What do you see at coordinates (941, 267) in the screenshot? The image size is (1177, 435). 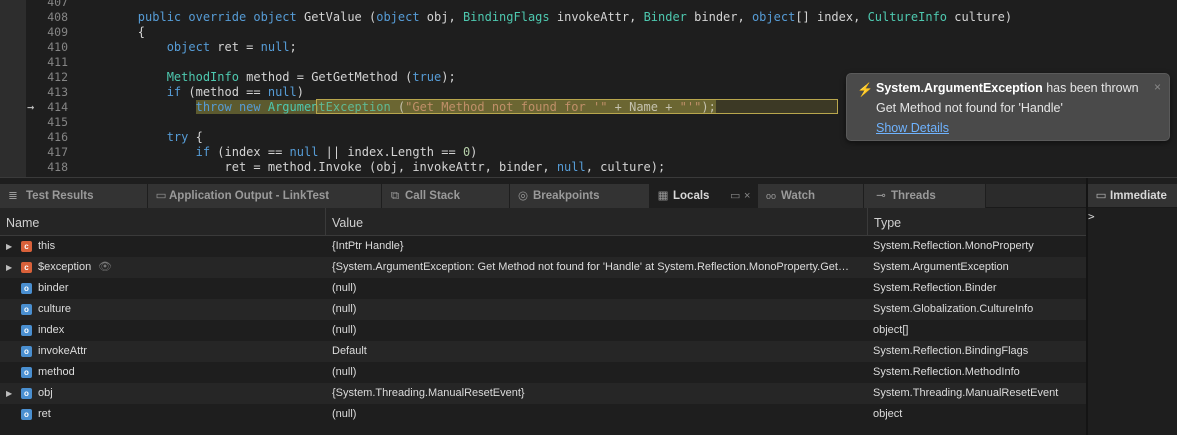 I see `type-cell: System.ArgumentException` at bounding box center [941, 267].